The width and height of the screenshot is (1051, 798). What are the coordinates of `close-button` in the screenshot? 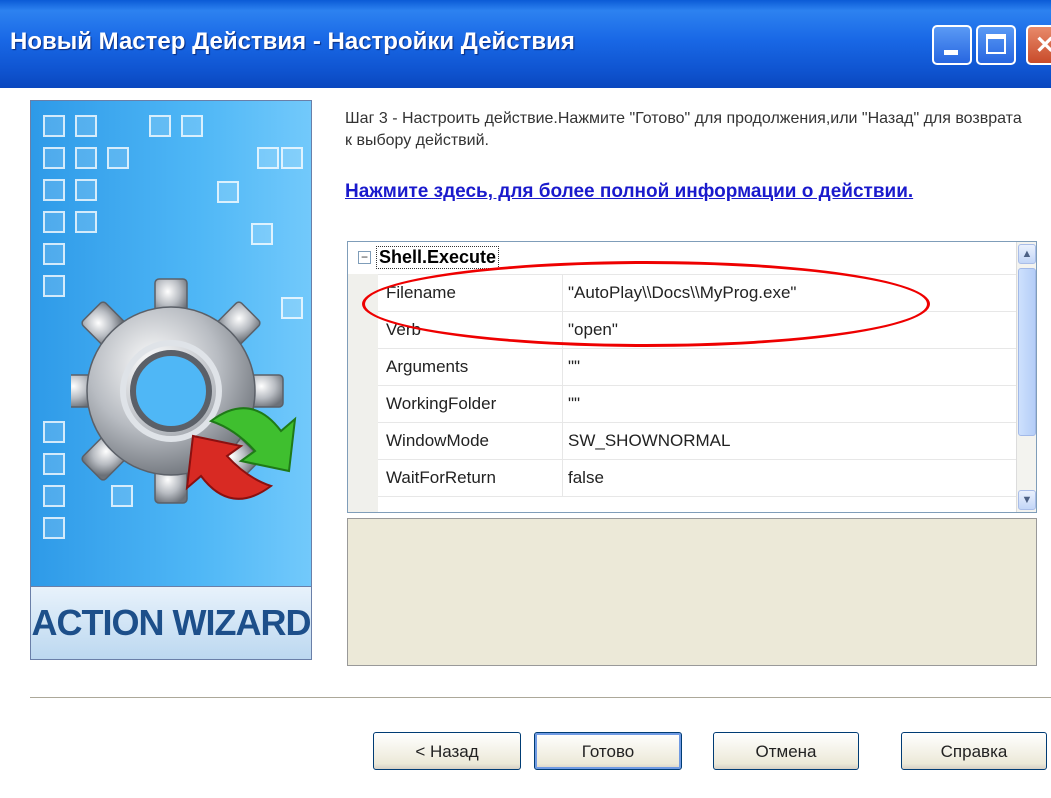 It's located at (1038, 45).